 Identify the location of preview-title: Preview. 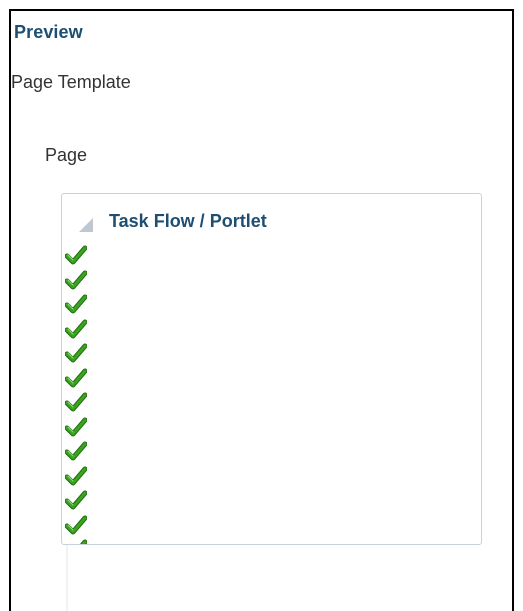
(48, 32).